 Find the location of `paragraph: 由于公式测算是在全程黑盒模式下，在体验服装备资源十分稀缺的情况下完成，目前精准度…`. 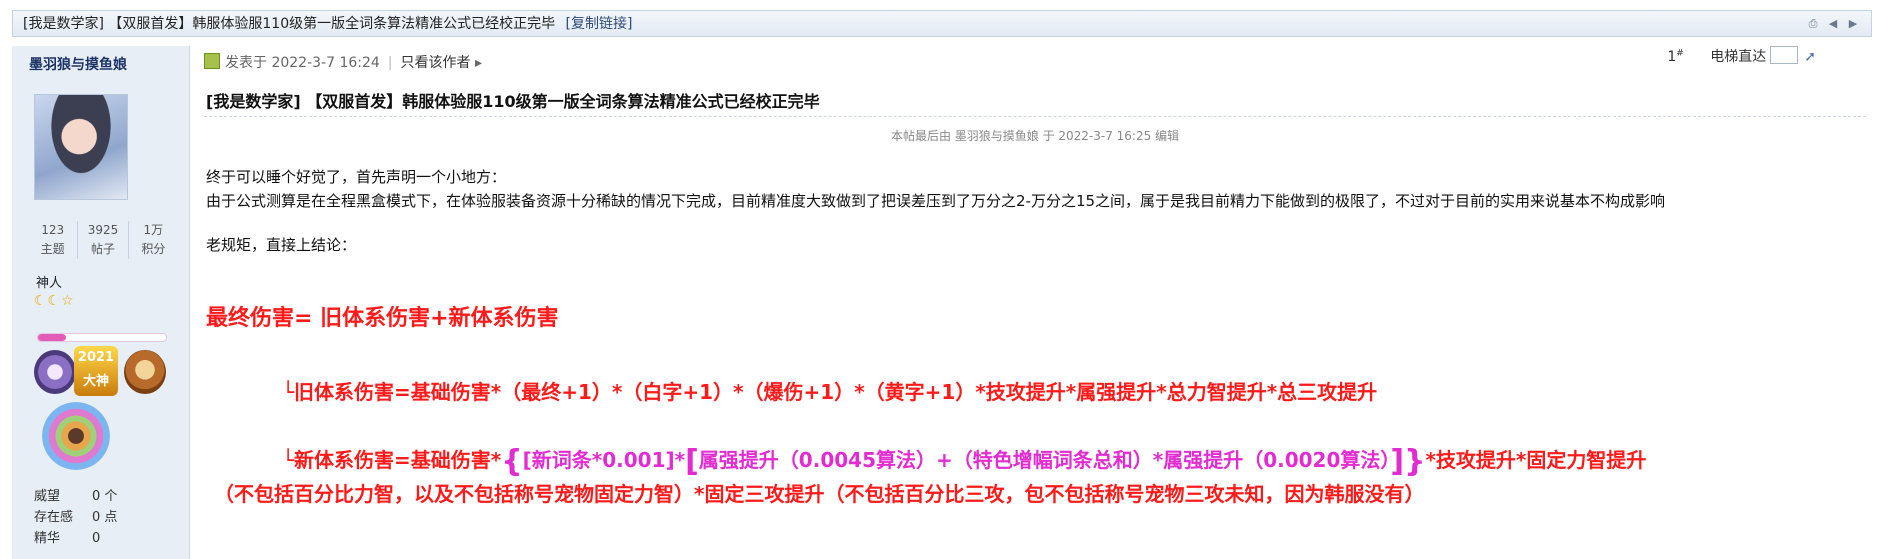

paragraph: 由于公式测算是在全程黑盒模式下，在体验服装备资源十分稀缺的情况下完成，目前精准度… is located at coordinates (936, 201).